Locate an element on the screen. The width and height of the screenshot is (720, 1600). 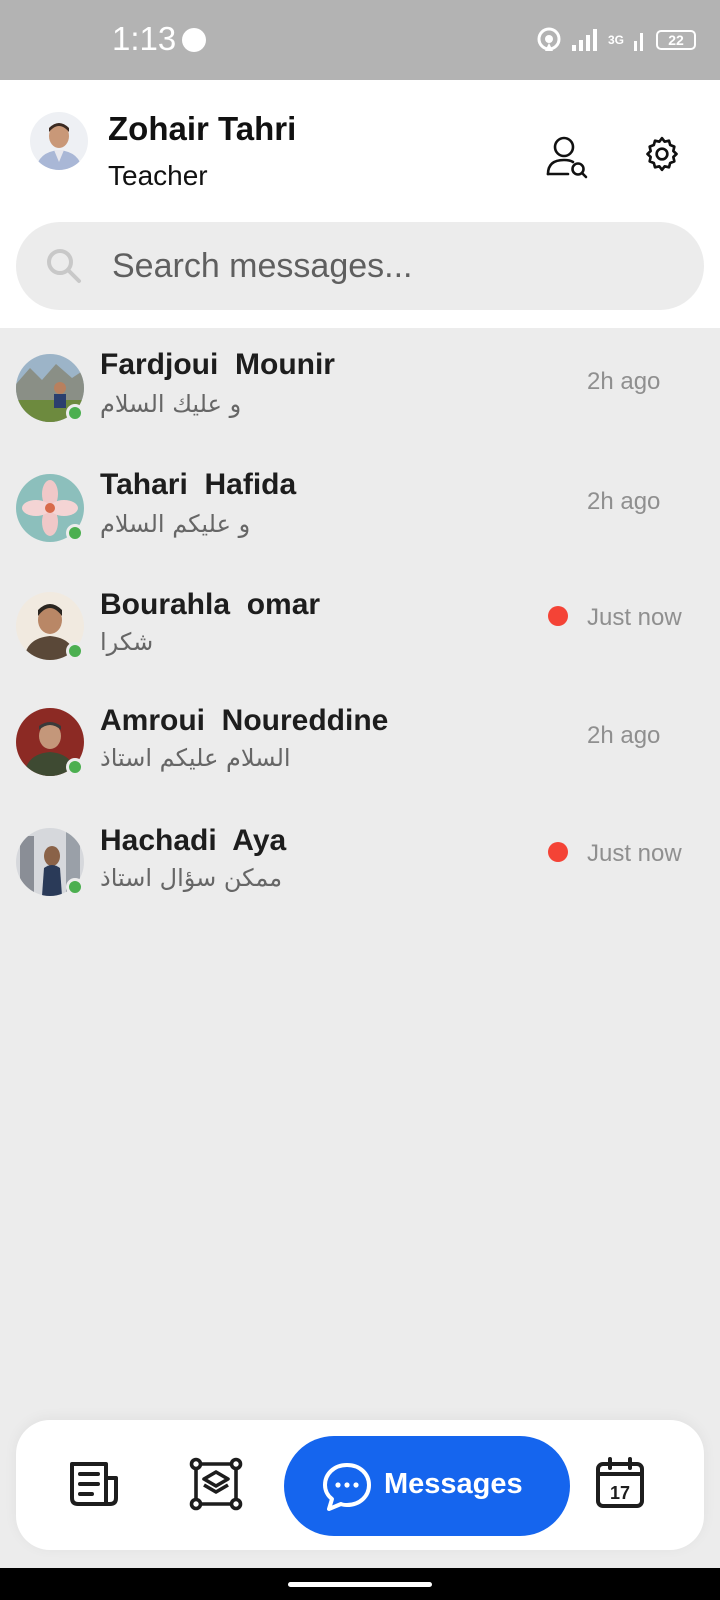
find-user-button is located at coordinates (567, 157).